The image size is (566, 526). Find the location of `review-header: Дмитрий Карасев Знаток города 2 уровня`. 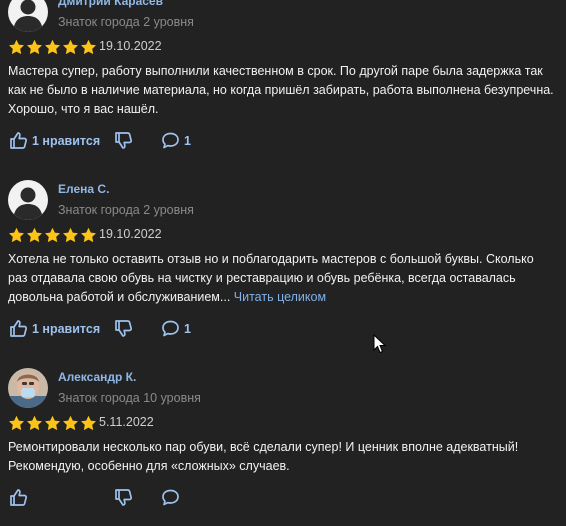

review-header: Дмитрий Карасев Знаток города 2 уровня is located at coordinates (283, 16).